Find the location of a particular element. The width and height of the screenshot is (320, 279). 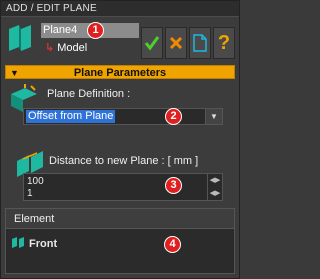

spin-up-icon: ◀▶ is located at coordinates (215, 180).